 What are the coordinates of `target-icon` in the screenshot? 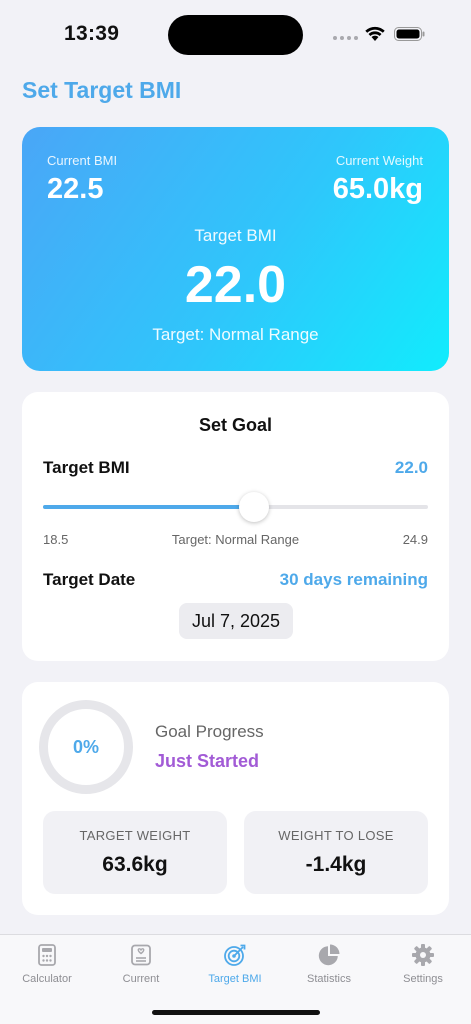 It's located at (235, 955).